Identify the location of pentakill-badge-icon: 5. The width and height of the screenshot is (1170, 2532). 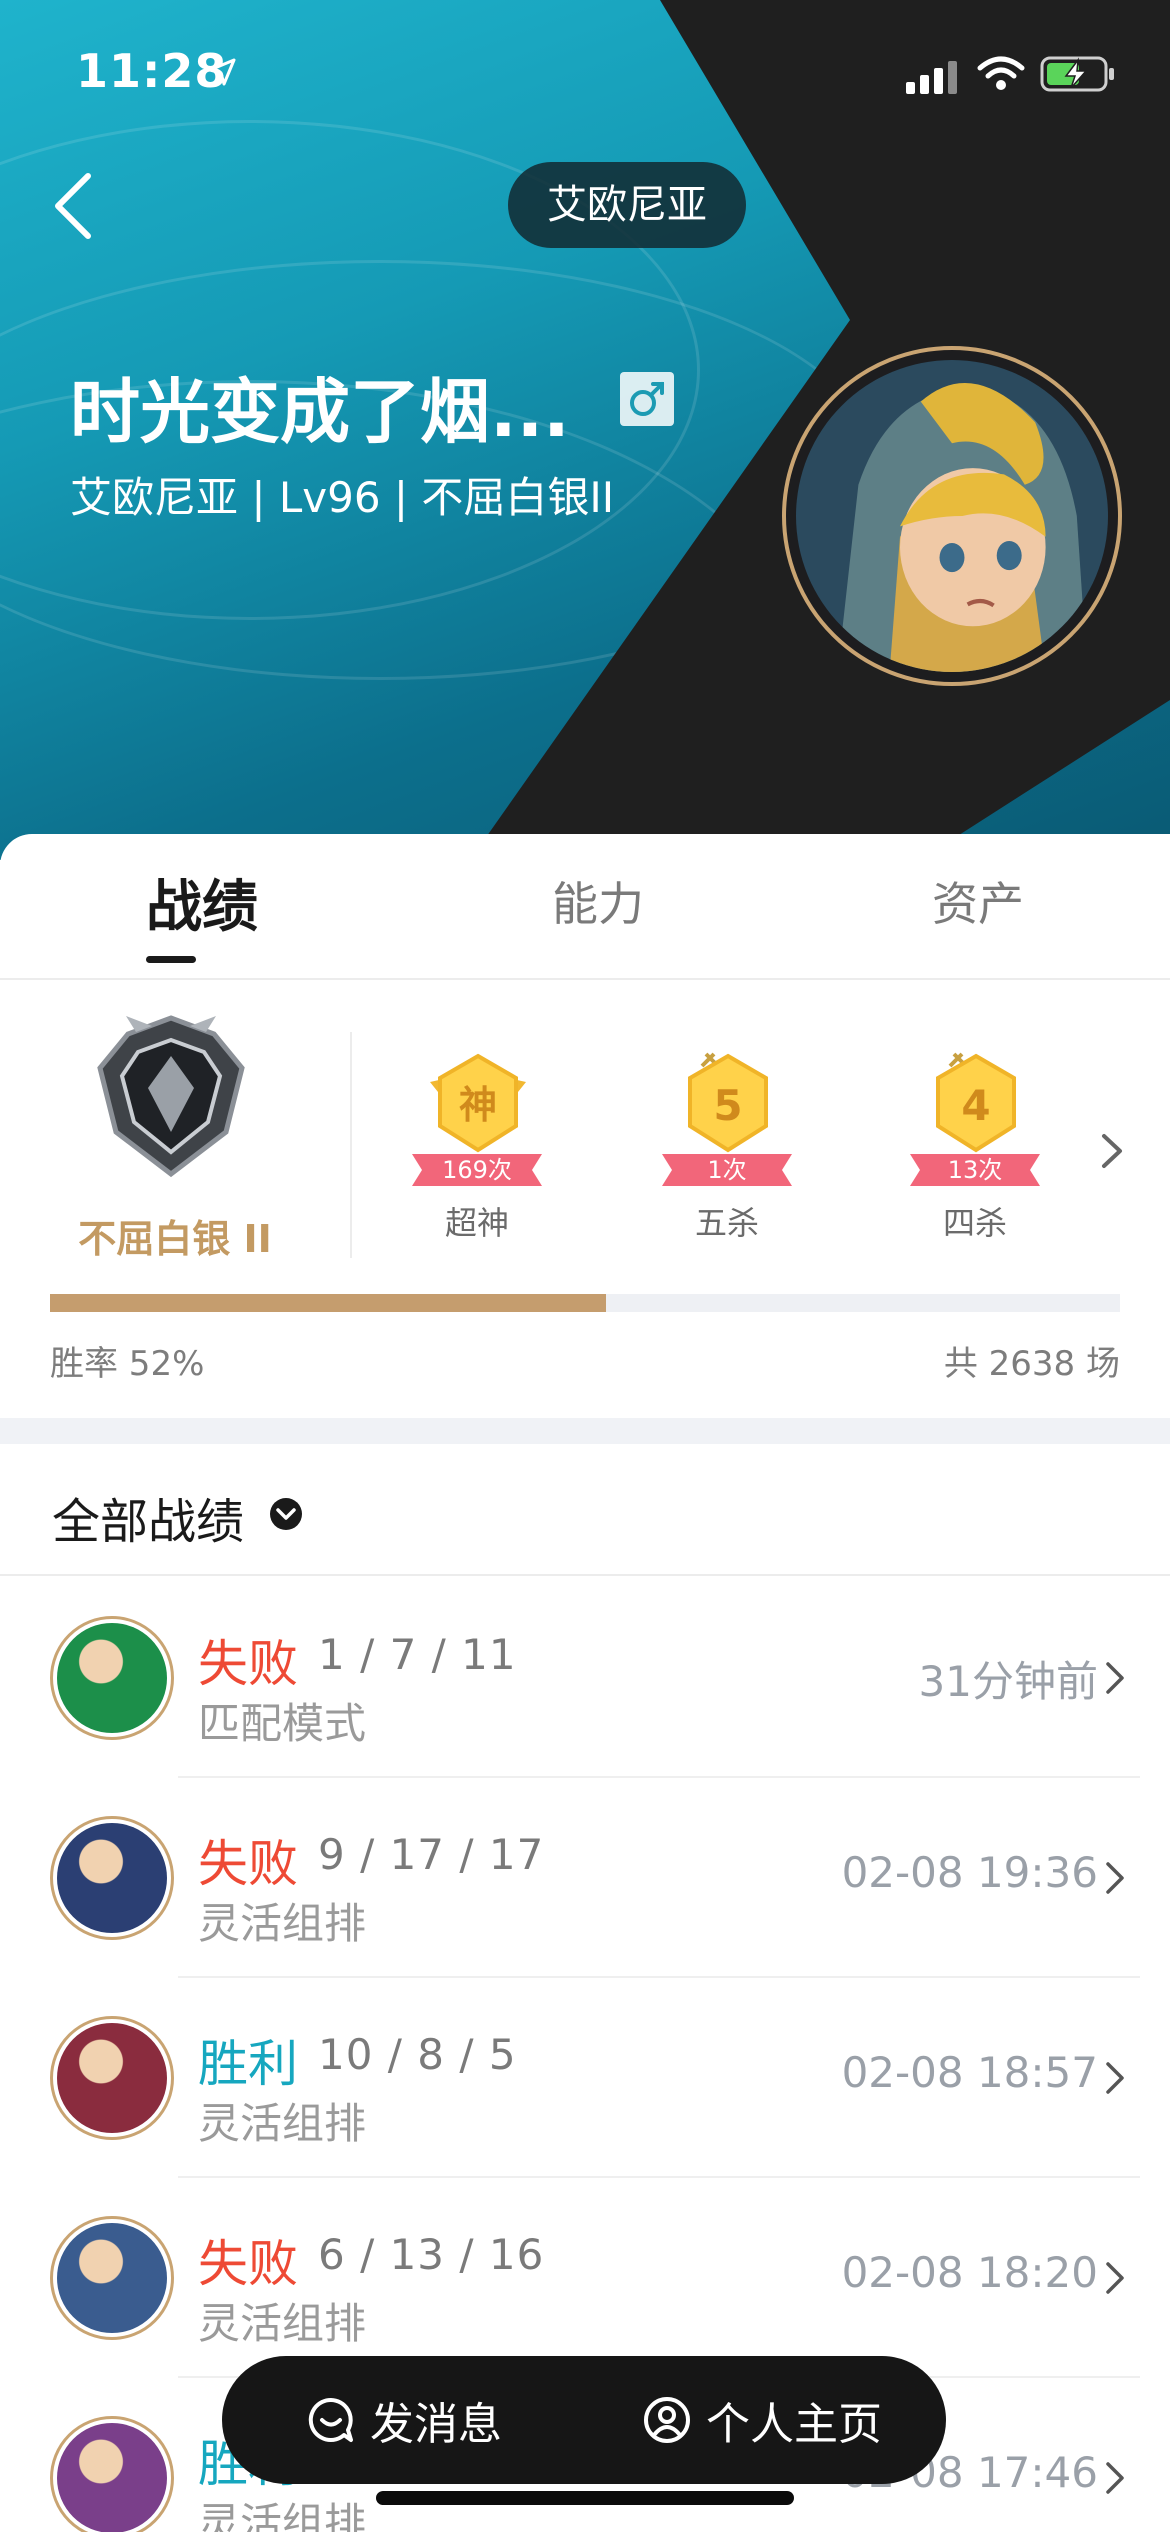
(728, 1102).